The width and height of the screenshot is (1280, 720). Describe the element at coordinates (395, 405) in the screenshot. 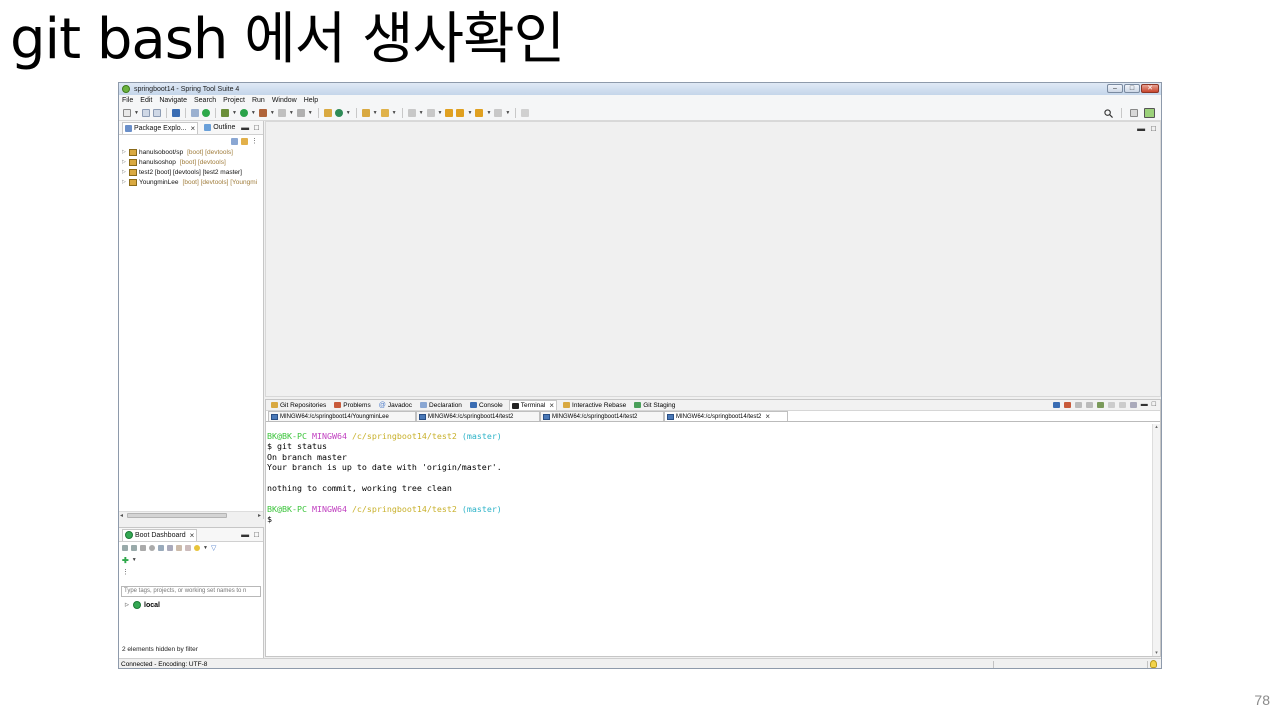

I see `tab-javadoc: @ Javadoc` at that location.